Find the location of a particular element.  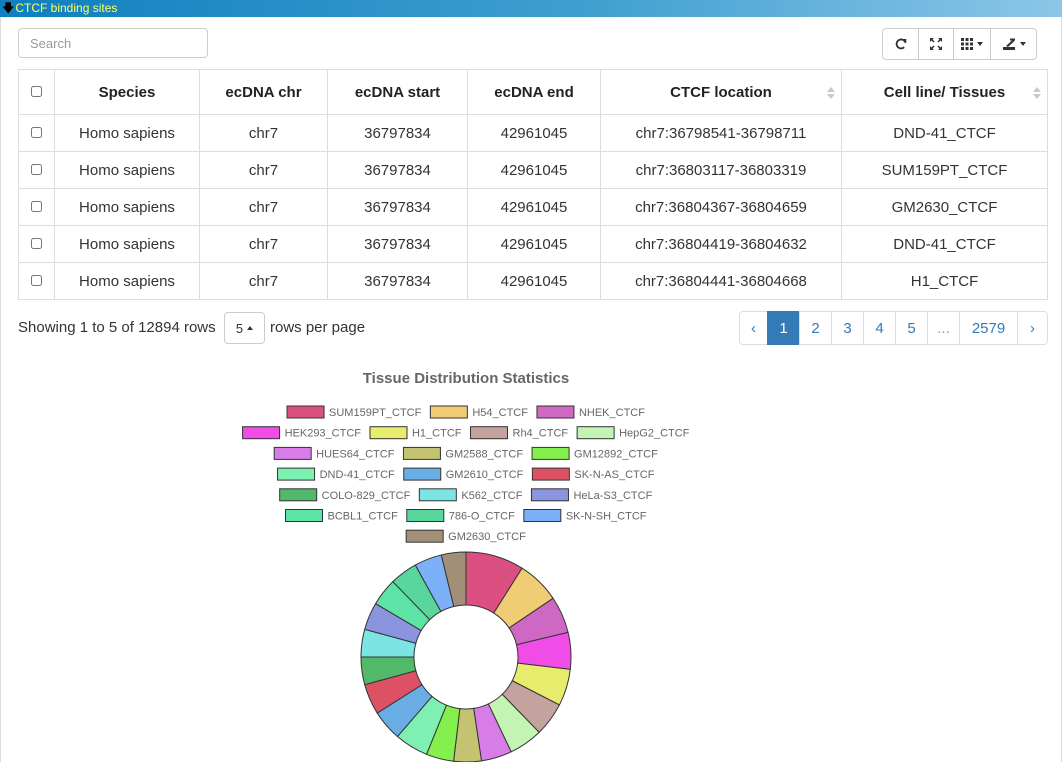

panel-title: CTCF binding sites is located at coordinates (66, 8).